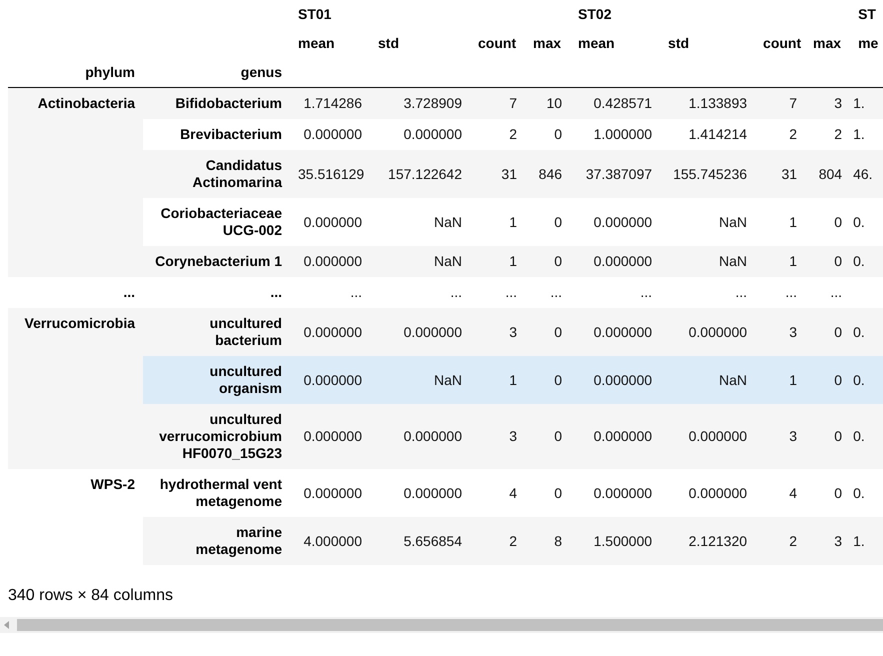  I want to click on table-cell: 1.714286, so click(330, 103).